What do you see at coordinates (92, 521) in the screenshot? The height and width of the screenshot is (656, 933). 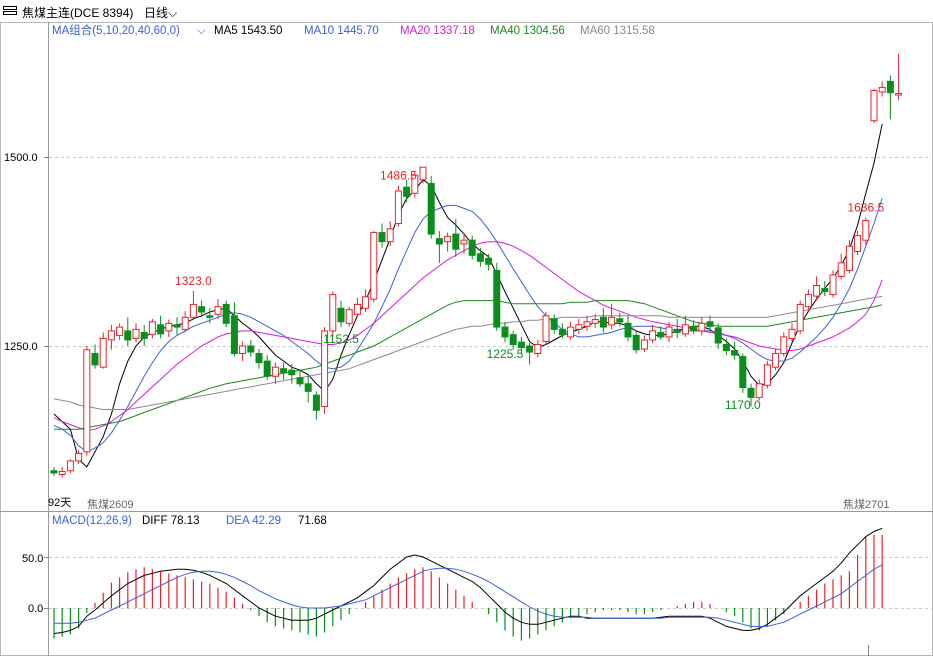 I see `macd-label: MACD(12,26,9)` at bounding box center [92, 521].